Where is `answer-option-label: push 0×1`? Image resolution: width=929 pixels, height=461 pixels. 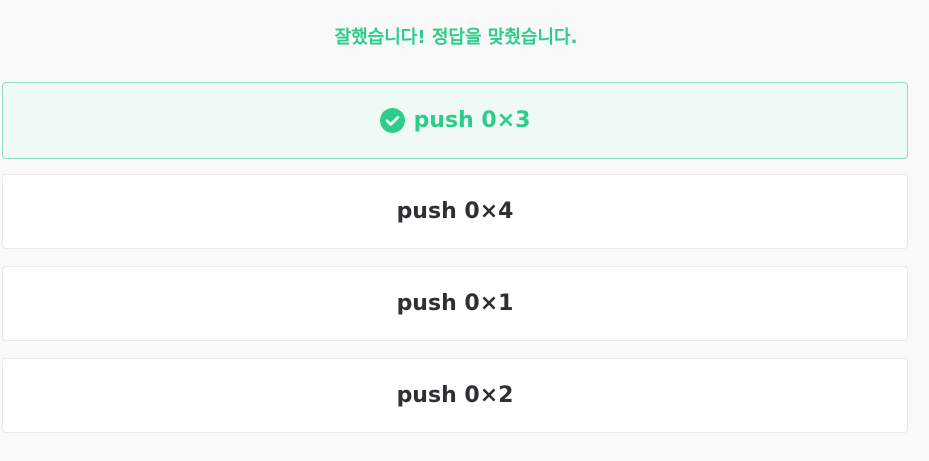
answer-option-label: push 0×1 is located at coordinates (455, 303).